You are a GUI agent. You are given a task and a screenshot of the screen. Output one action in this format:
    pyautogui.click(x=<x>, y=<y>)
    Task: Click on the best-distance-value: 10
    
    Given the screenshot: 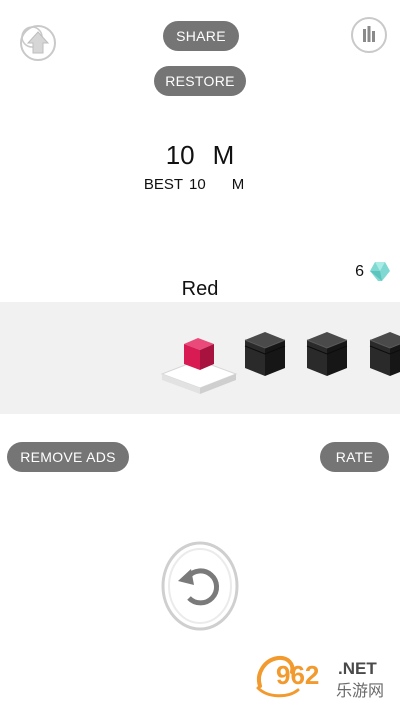 What is the action you would take?
    pyautogui.click(x=197, y=184)
    